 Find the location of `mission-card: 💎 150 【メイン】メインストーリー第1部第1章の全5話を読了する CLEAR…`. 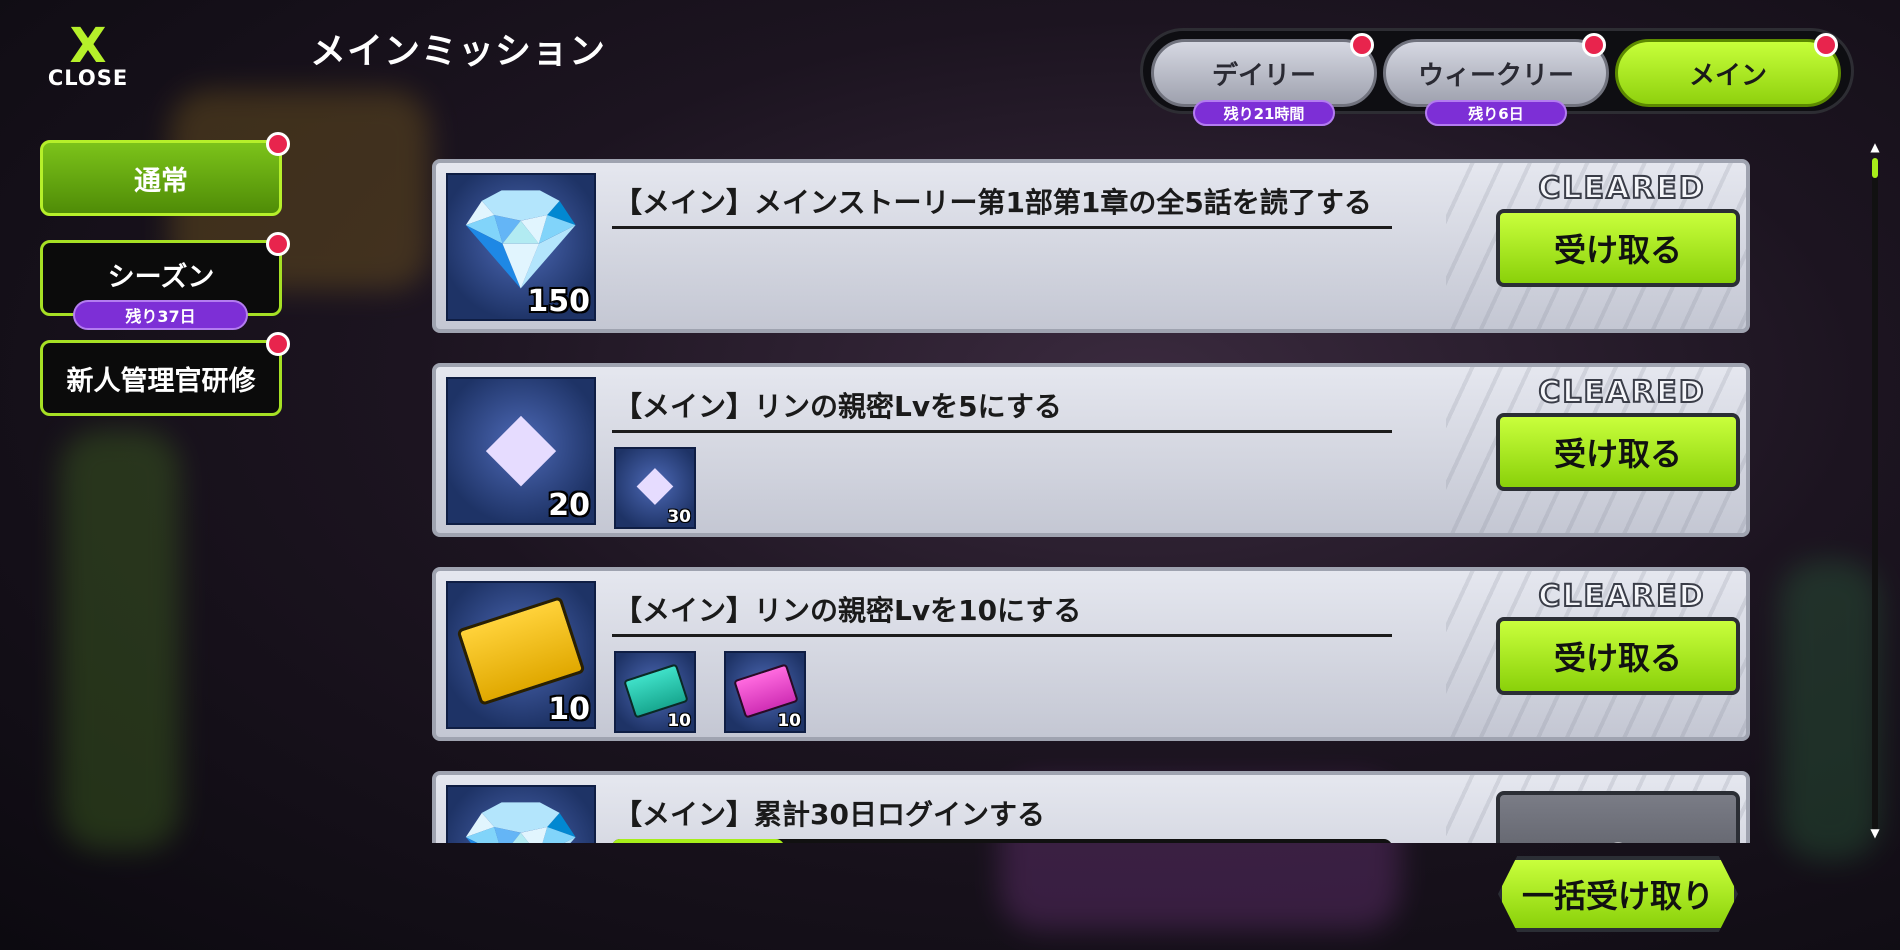

mission-card: 💎 150 【メイン】メインストーリー第1部第1章の全5話を読了する CLEAR… is located at coordinates (1091, 246).